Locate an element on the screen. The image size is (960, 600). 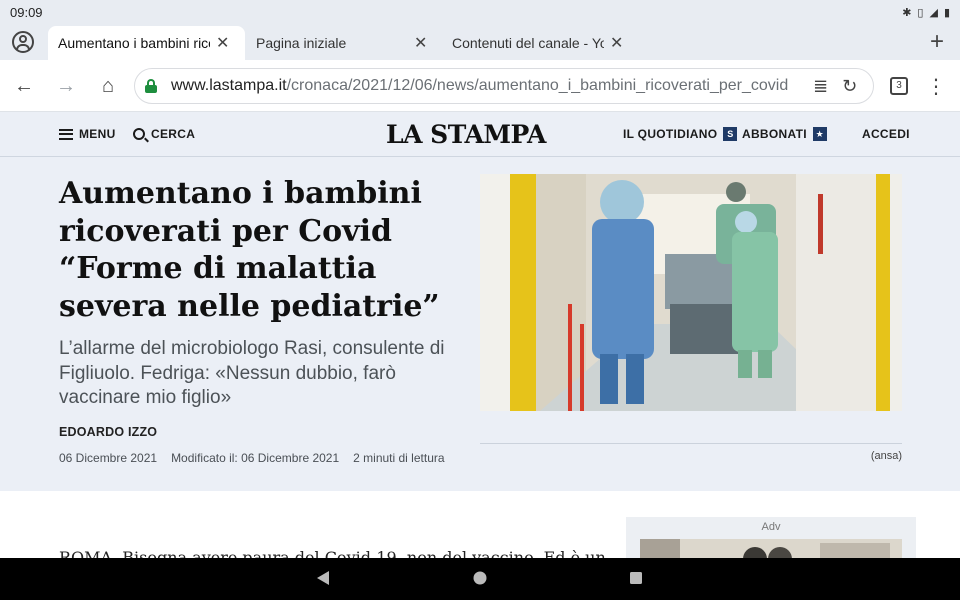
read-time: 2 minuti di lettura is located at coordinates (399, 458).